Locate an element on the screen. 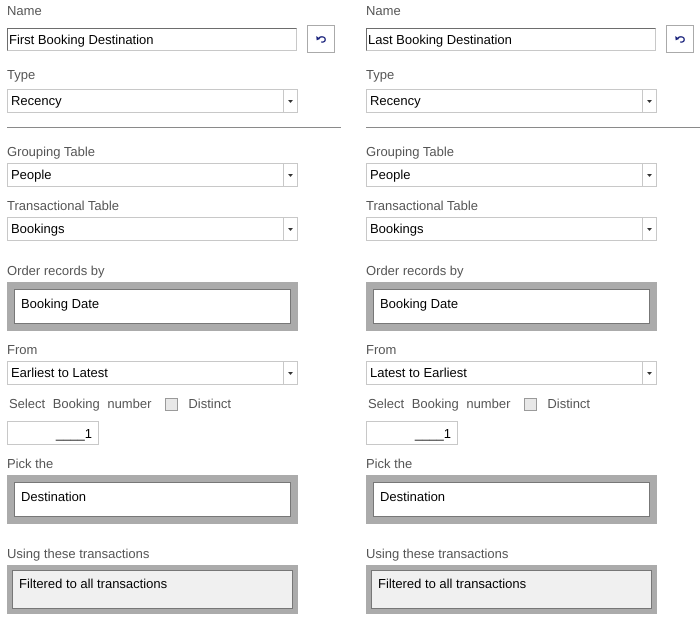 This screenshot has width=700, height=630. dropdown: Earliest to Latest is located at coordinates (152, 373).